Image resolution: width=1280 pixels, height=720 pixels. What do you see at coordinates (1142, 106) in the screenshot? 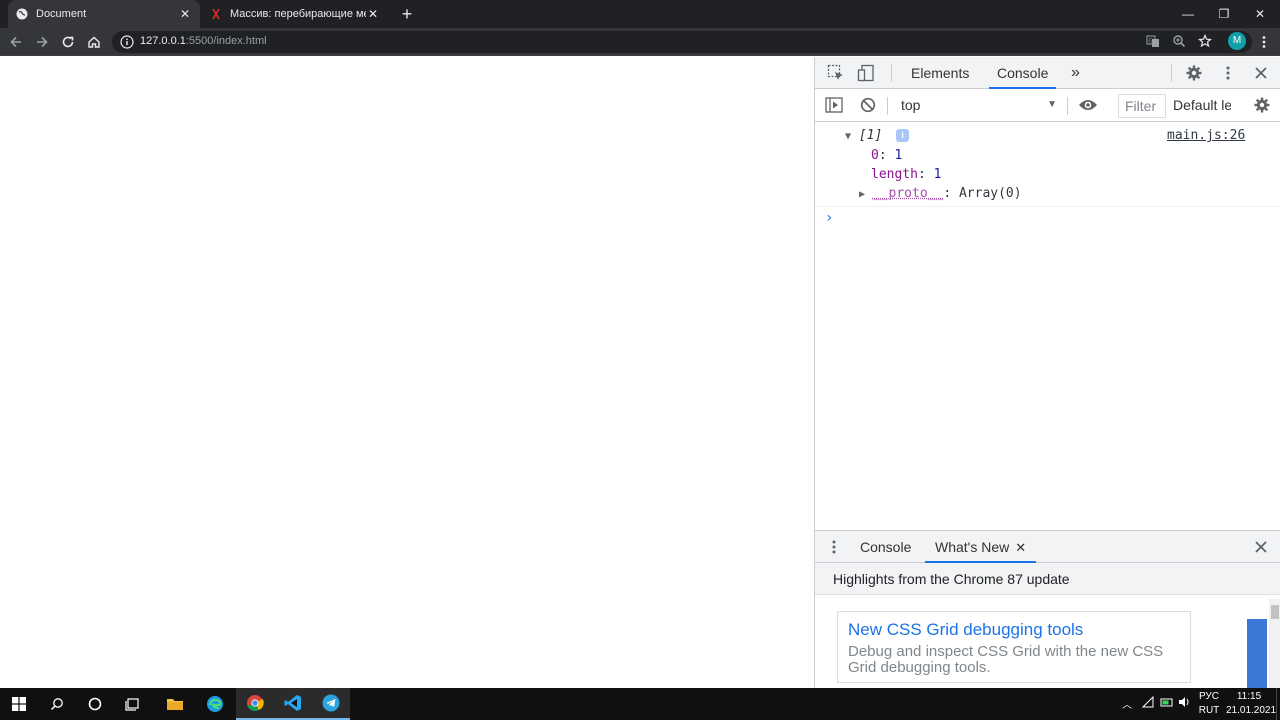
I see `console-filter-input: Filter` at bounding box center [1142, 106].